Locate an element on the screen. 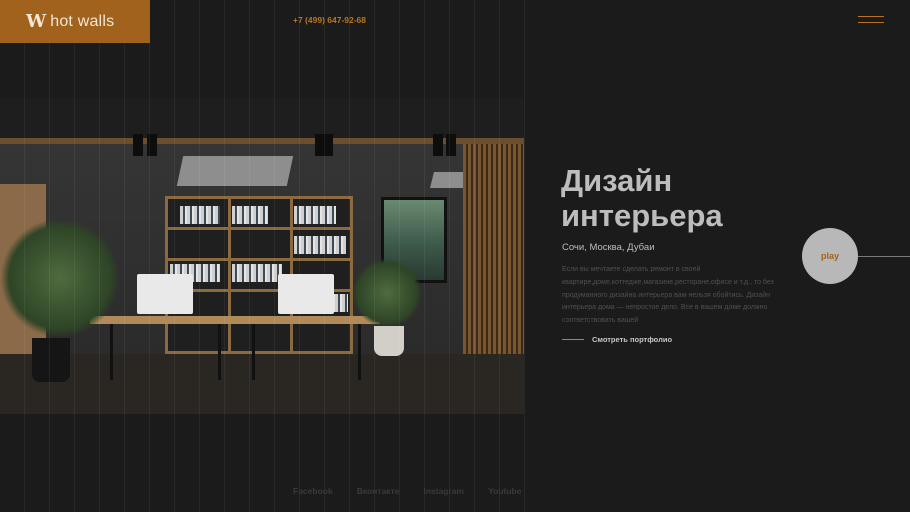 The image size is (910, 512). table is located at coordinates (235, 320).